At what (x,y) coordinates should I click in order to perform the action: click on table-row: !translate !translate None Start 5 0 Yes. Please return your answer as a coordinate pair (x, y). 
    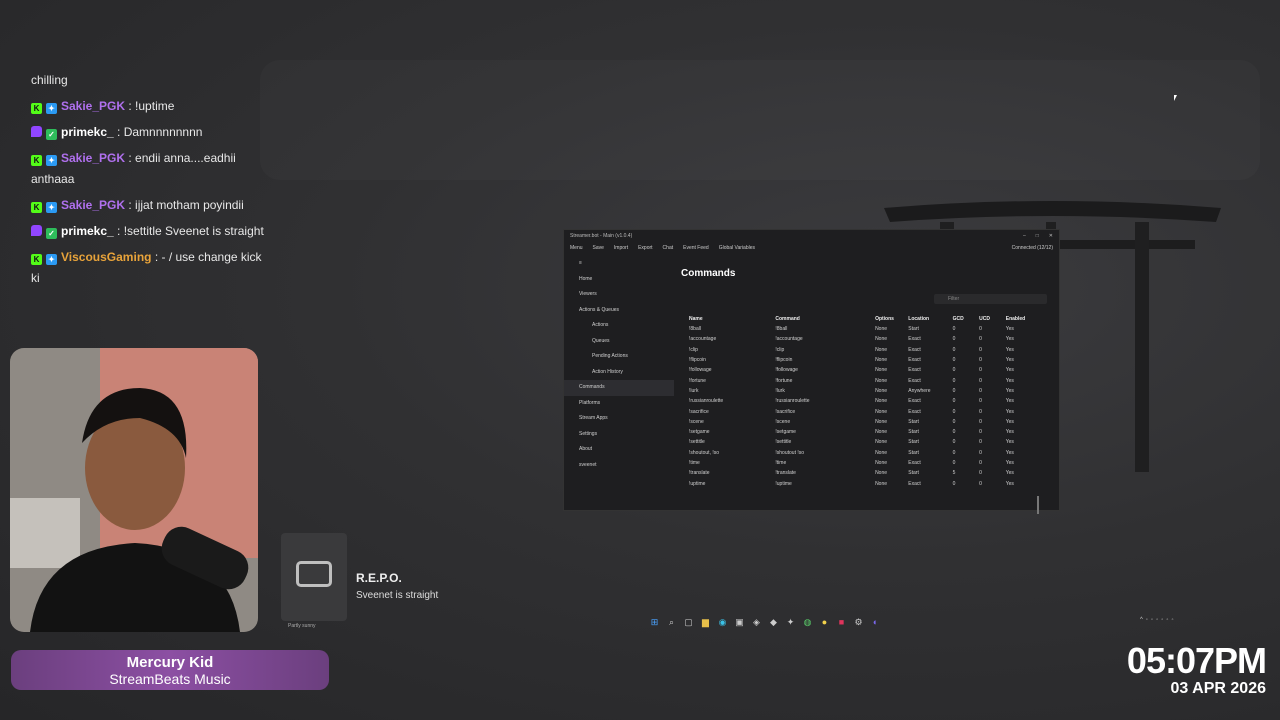
    Looking at the image, I should click on (864, 473).